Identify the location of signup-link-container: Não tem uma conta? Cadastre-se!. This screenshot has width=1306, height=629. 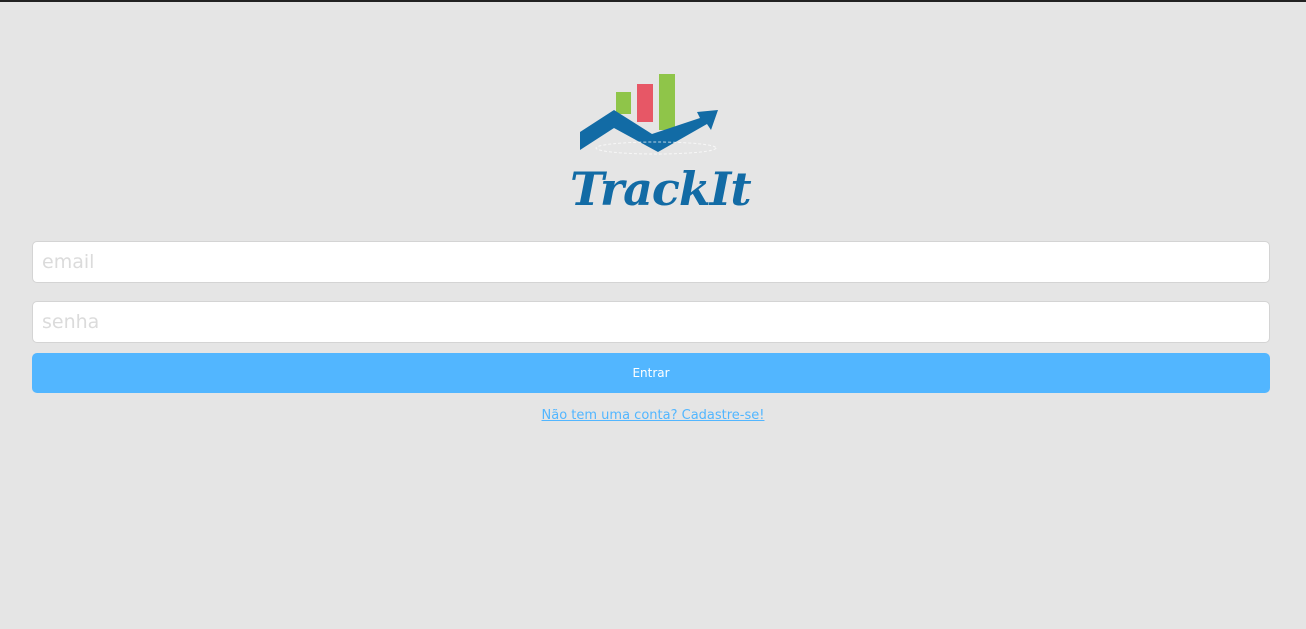
(653, 415).